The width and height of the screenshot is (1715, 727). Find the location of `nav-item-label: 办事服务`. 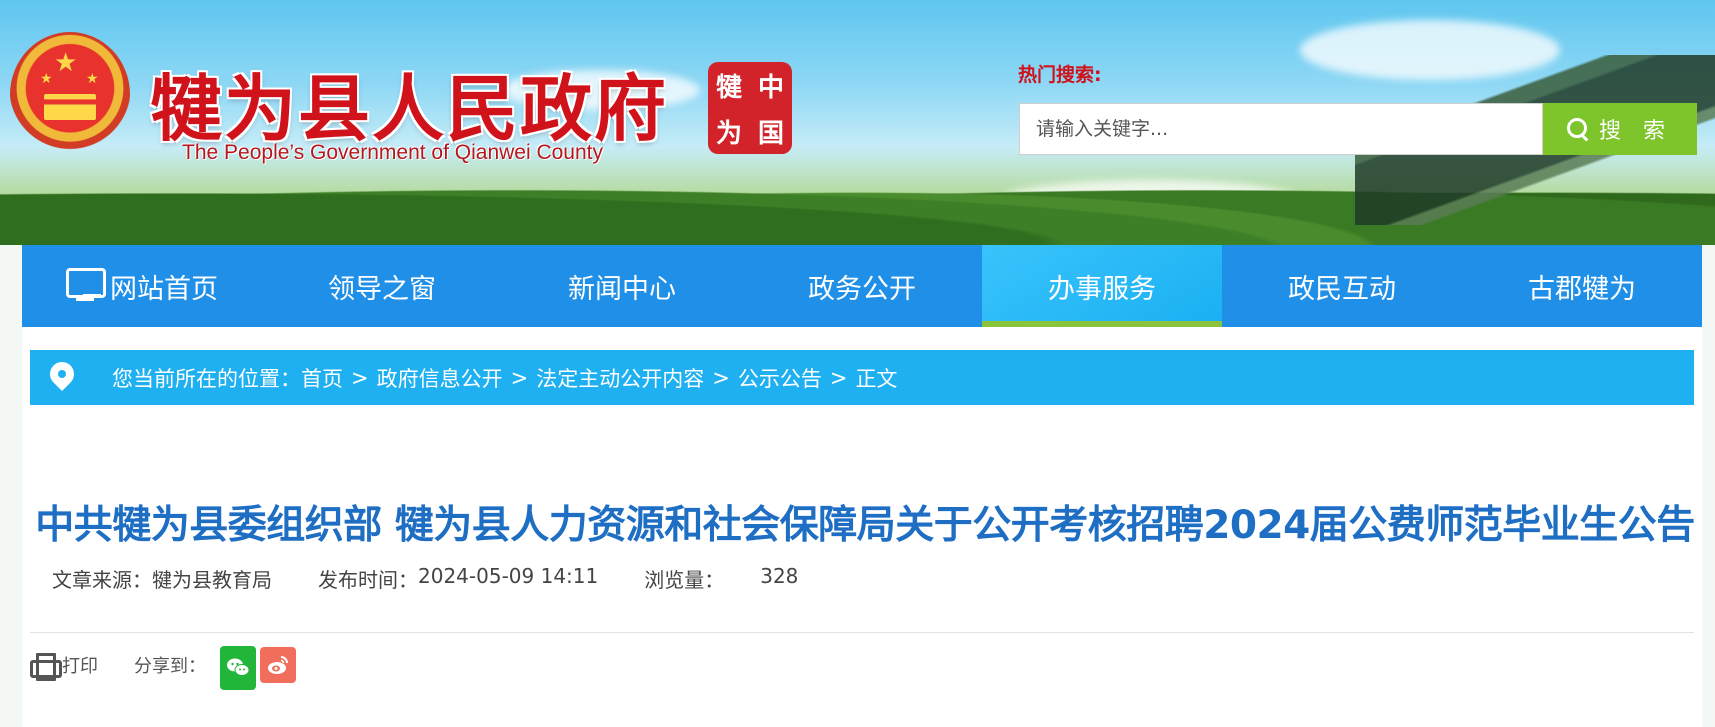

nav-item-label: 办事服务 is located at coordinates (1102, 289).